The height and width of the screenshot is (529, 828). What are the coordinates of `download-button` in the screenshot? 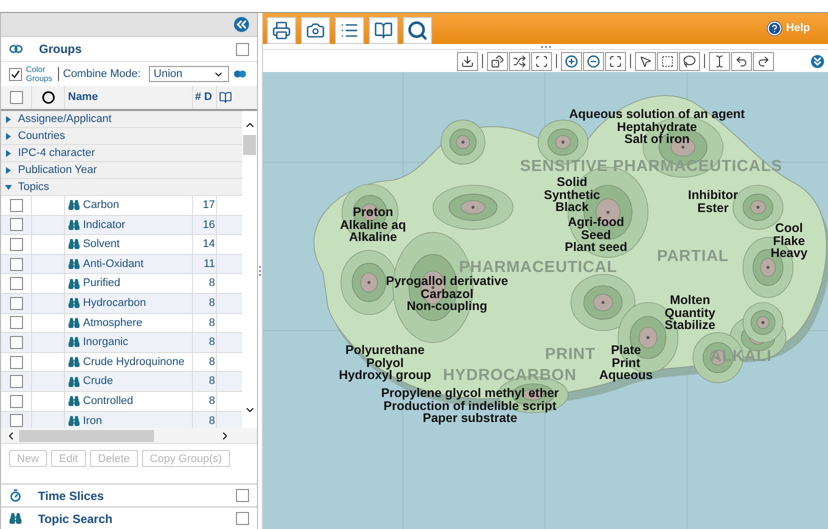 It's located at (467, 61).